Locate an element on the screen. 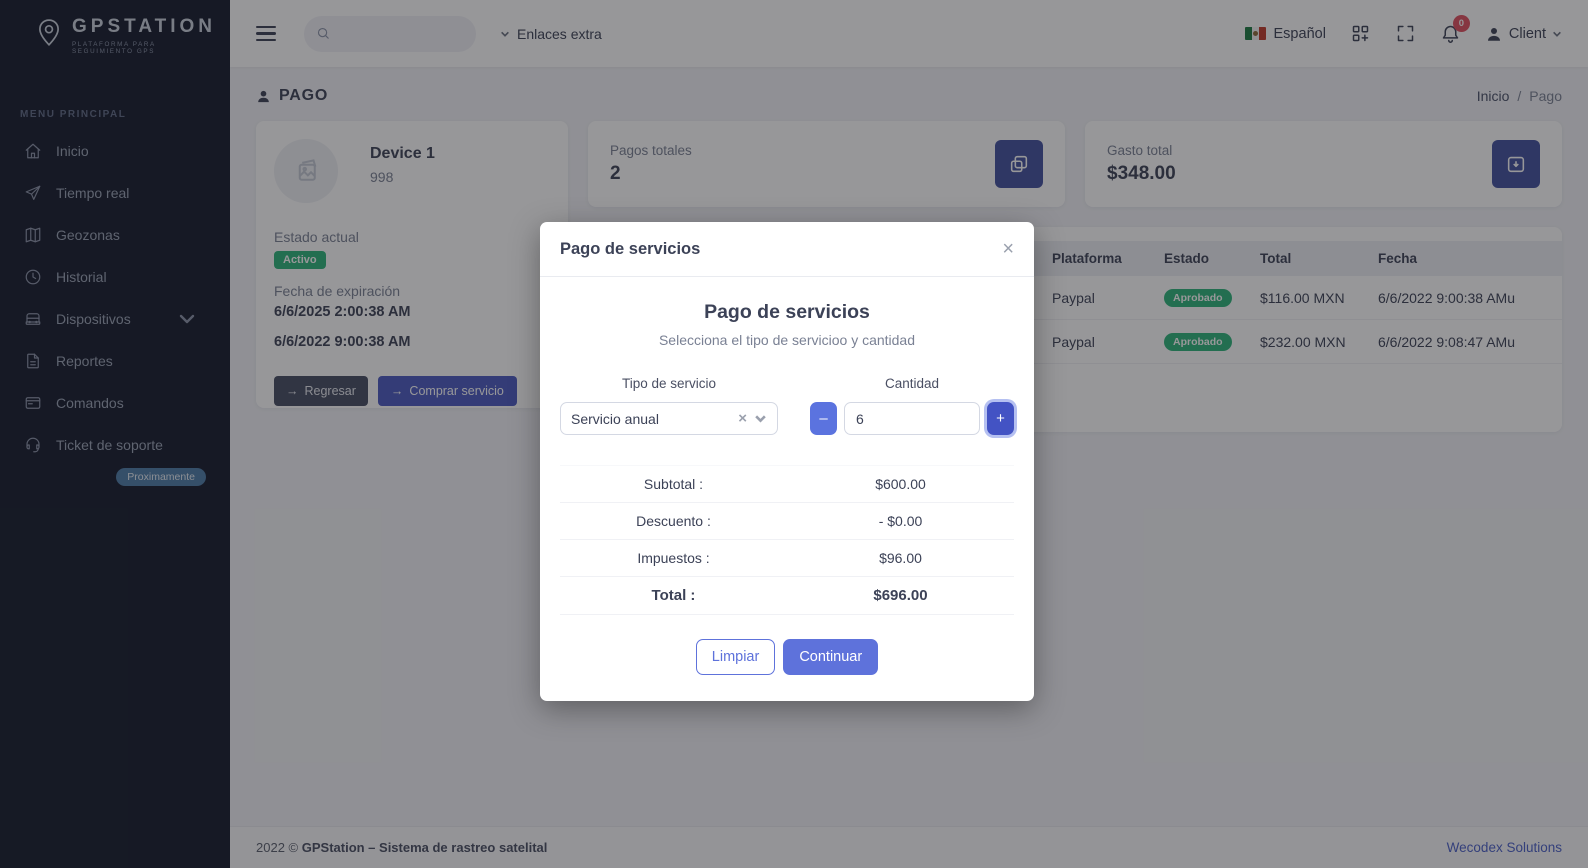  modal-heading: Pago de servicios is located at coordinates (787, 312).